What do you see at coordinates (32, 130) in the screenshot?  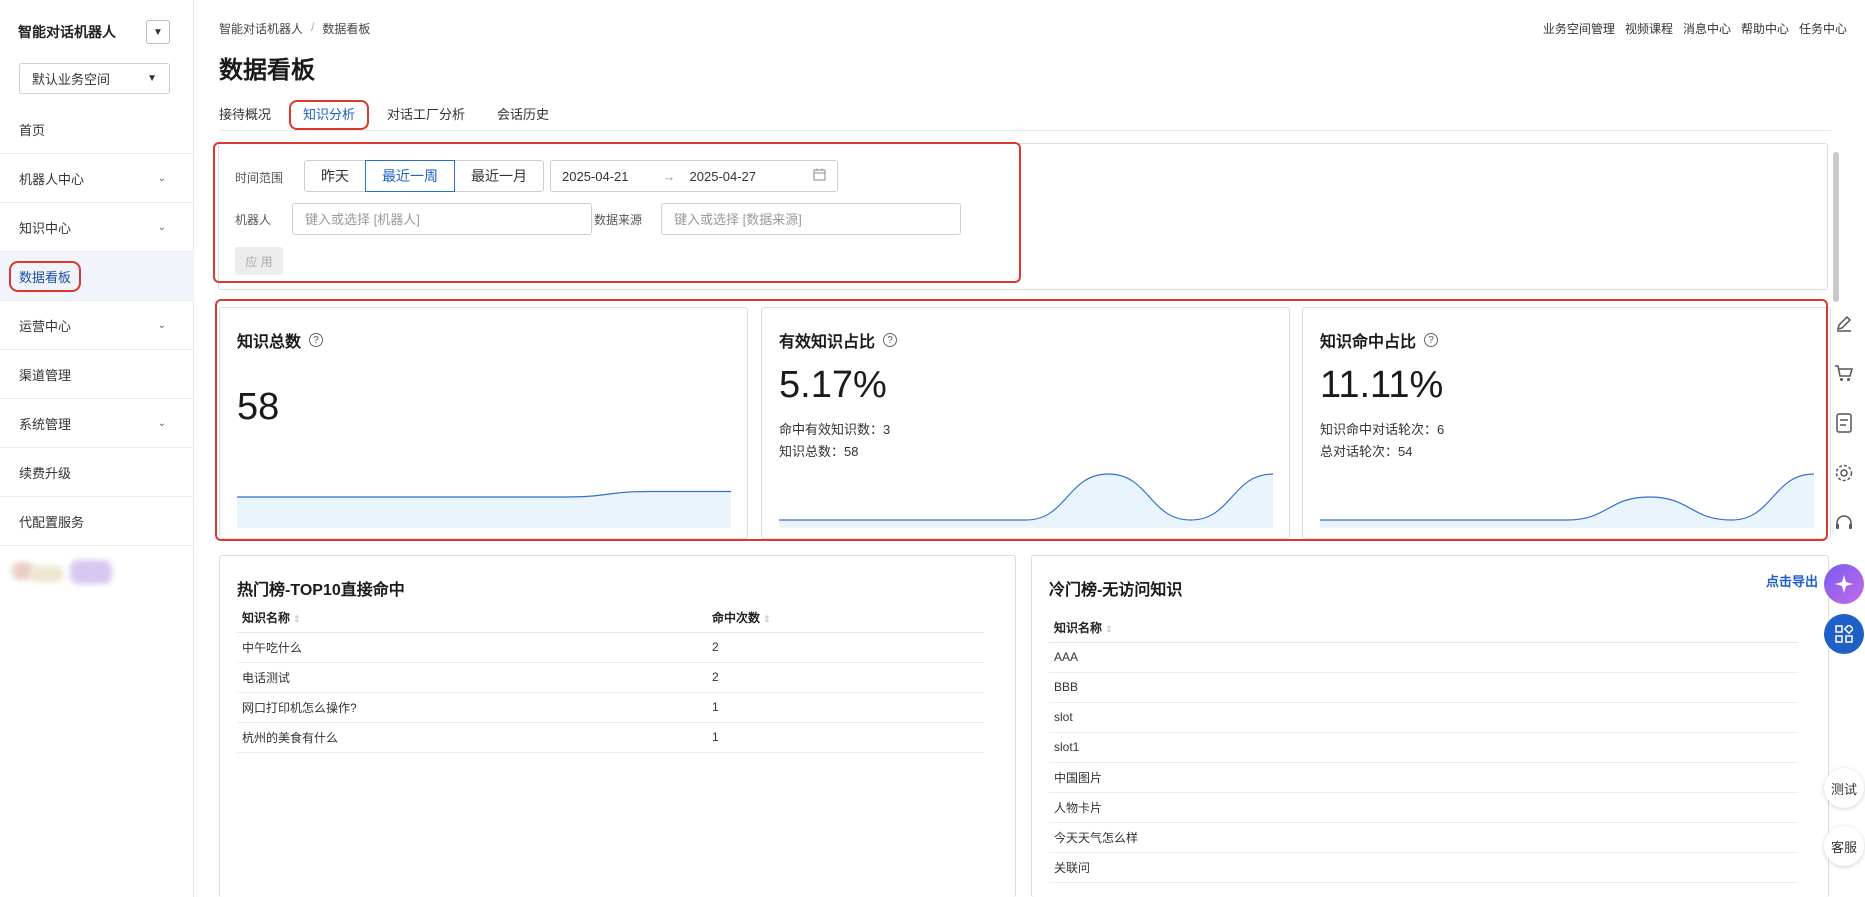 I see `sidebar-item-label: 首页` at bounding box center [32, 130].